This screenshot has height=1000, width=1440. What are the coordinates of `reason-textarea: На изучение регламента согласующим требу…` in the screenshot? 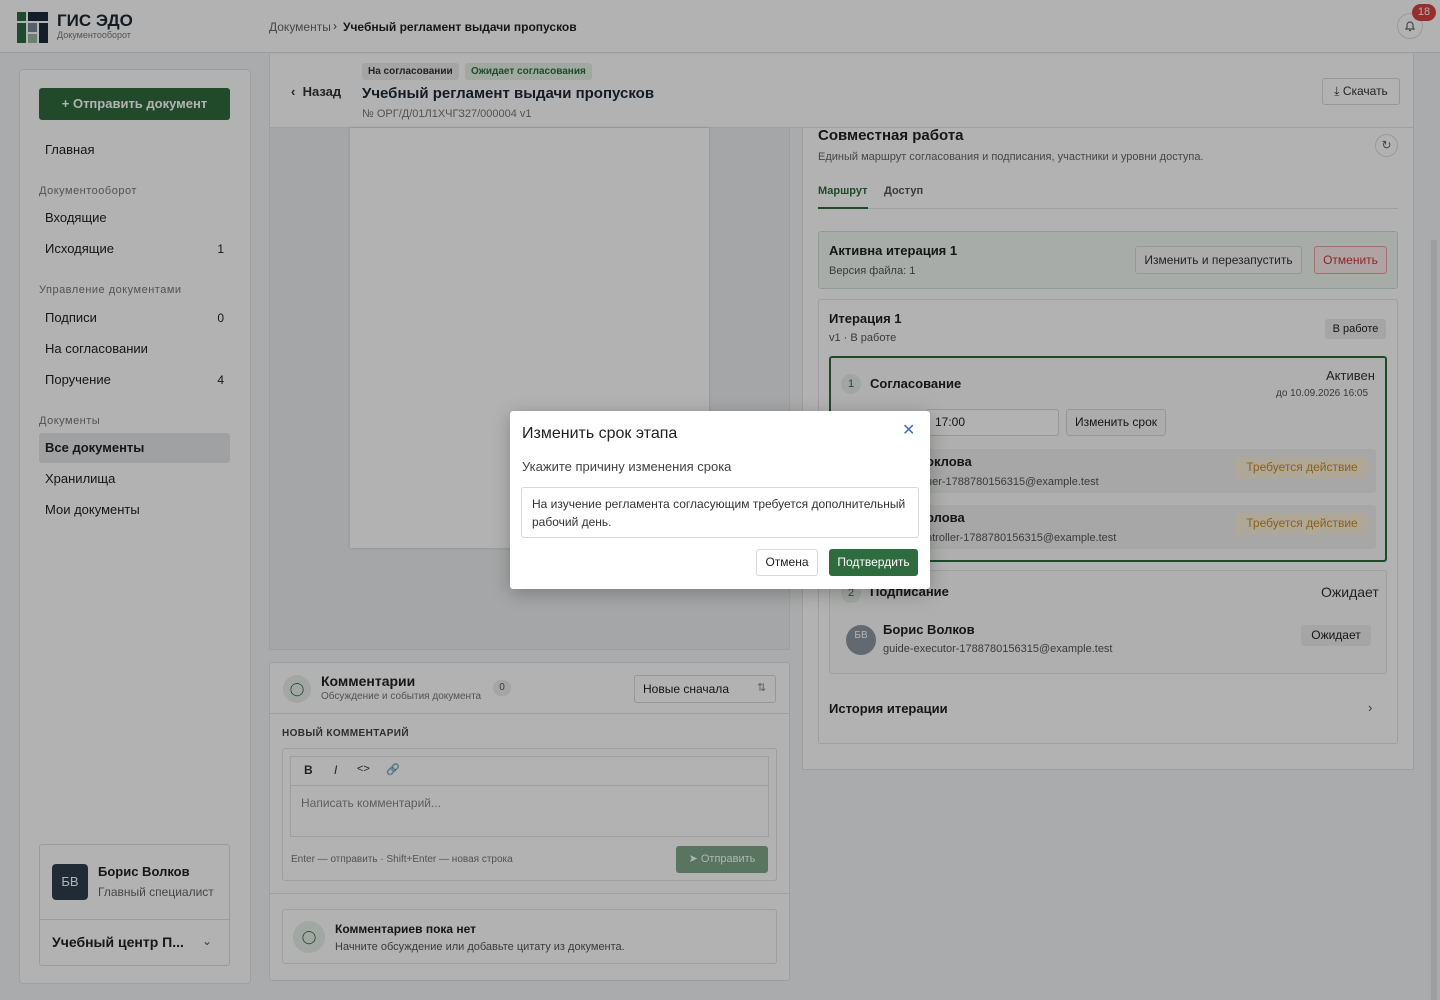 It's located at (720, 512).